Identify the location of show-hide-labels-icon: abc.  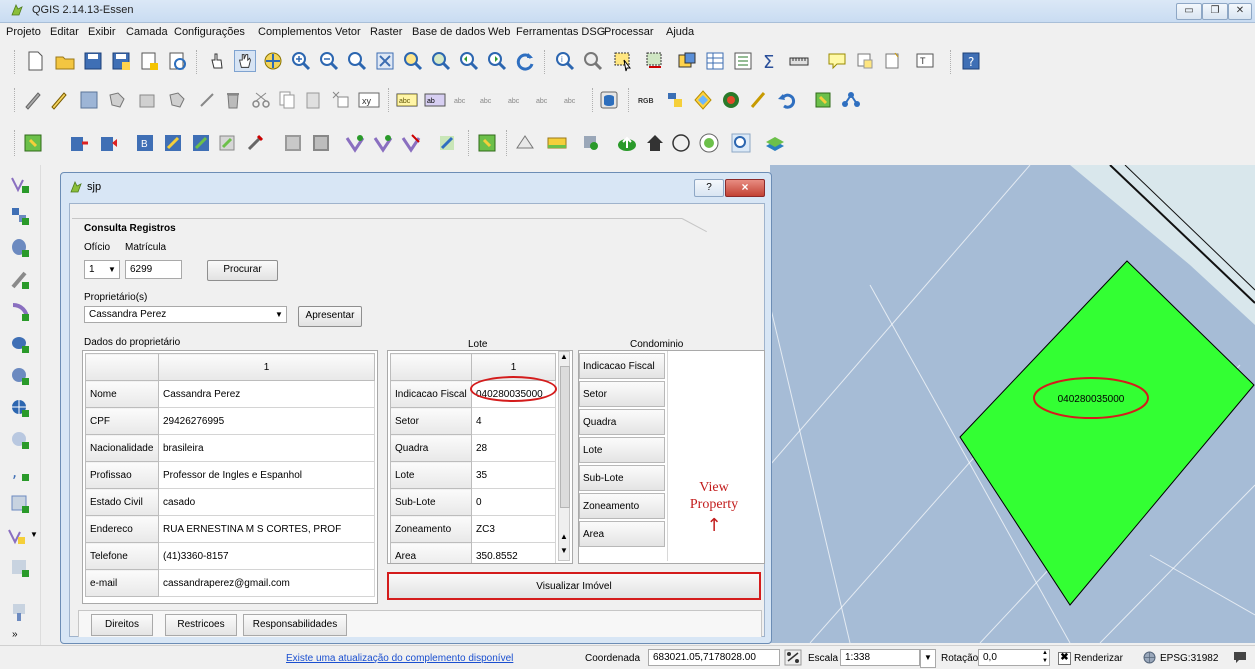
(489, 100).